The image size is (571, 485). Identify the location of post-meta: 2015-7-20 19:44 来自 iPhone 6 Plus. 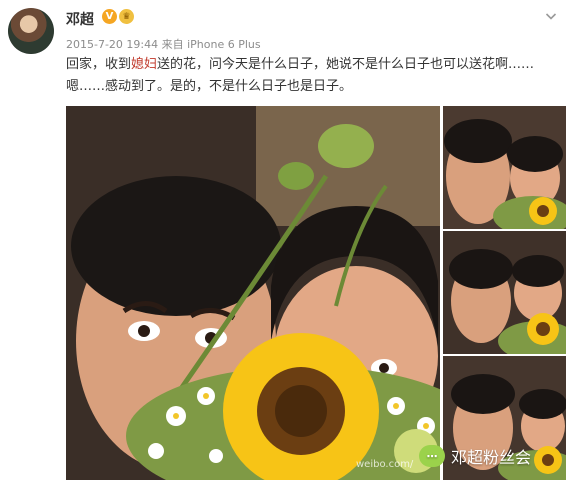
(163, 44).